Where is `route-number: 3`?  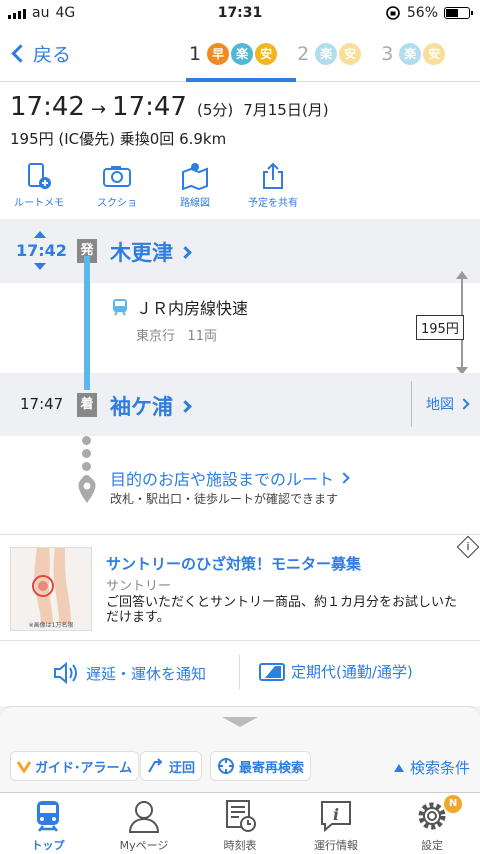 route-number: 3 is located at coordinates (387, 54).